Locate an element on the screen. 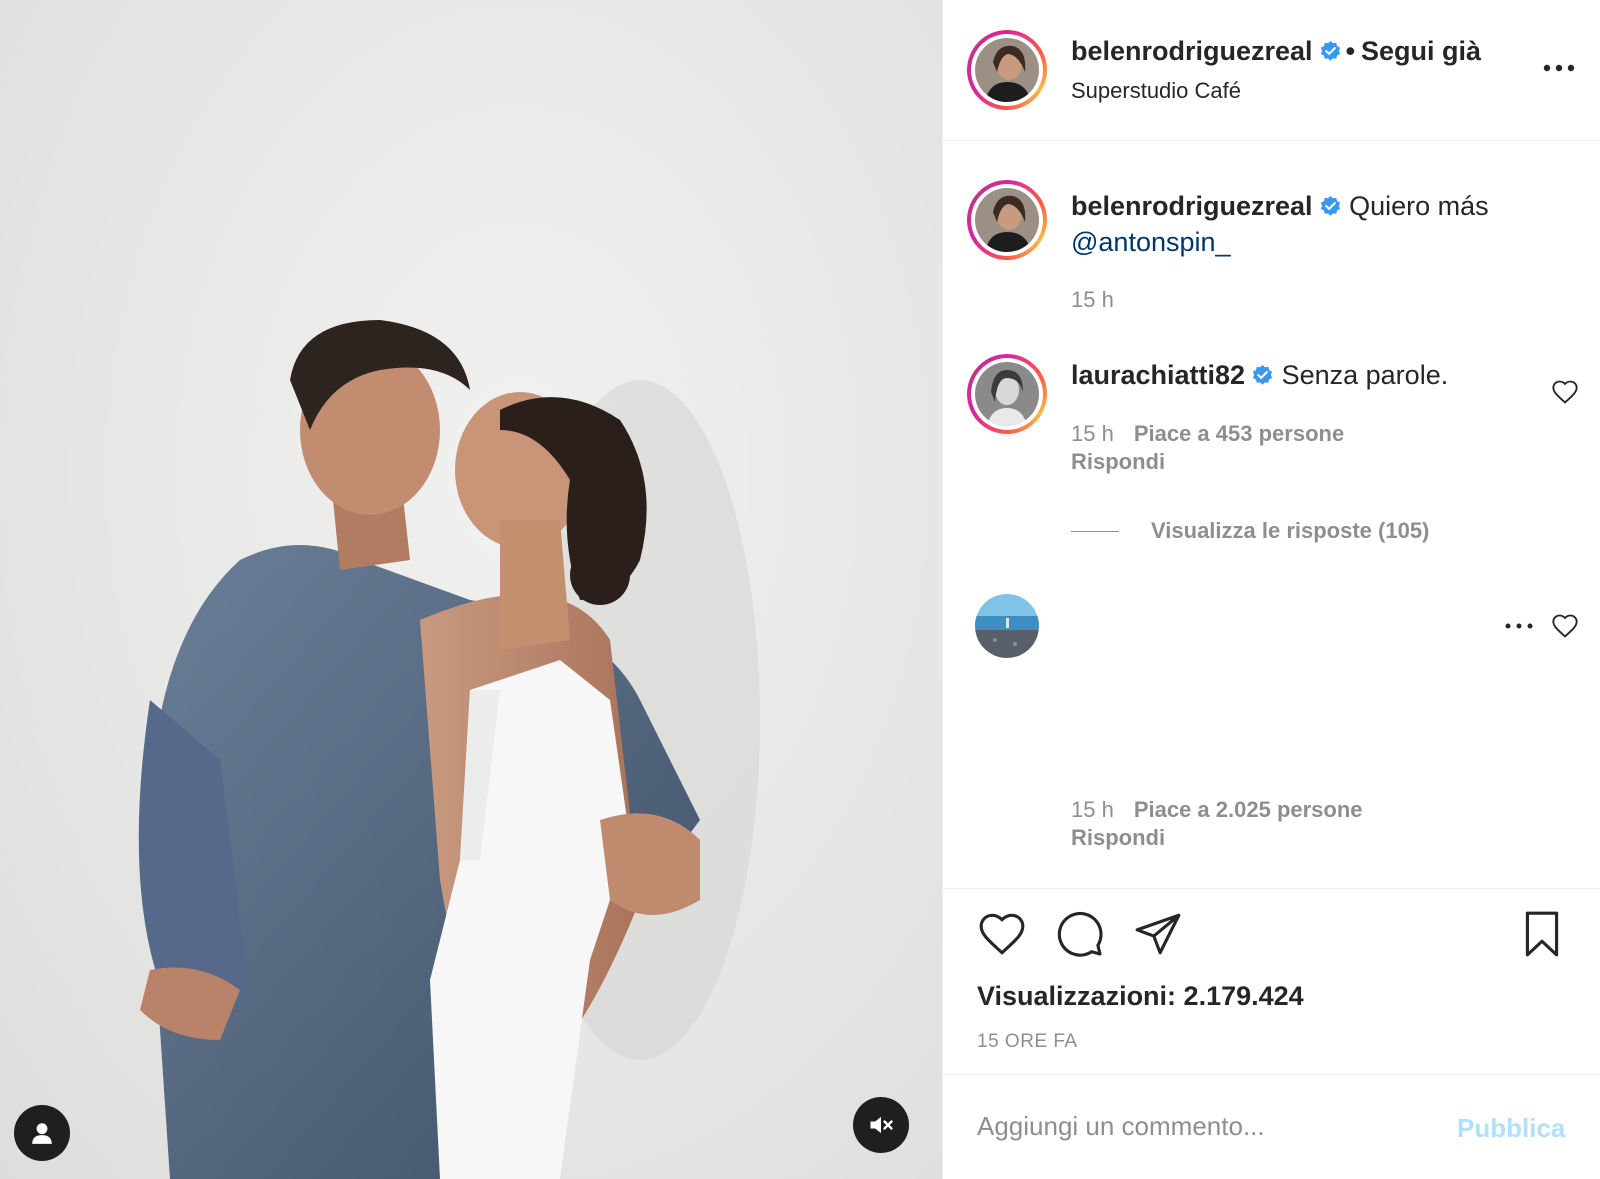 This screenshot has width=1600, height=1179. comment-meta: 15 h Piace a 453 persone Rispondi is located at coordinates (1207, 448).